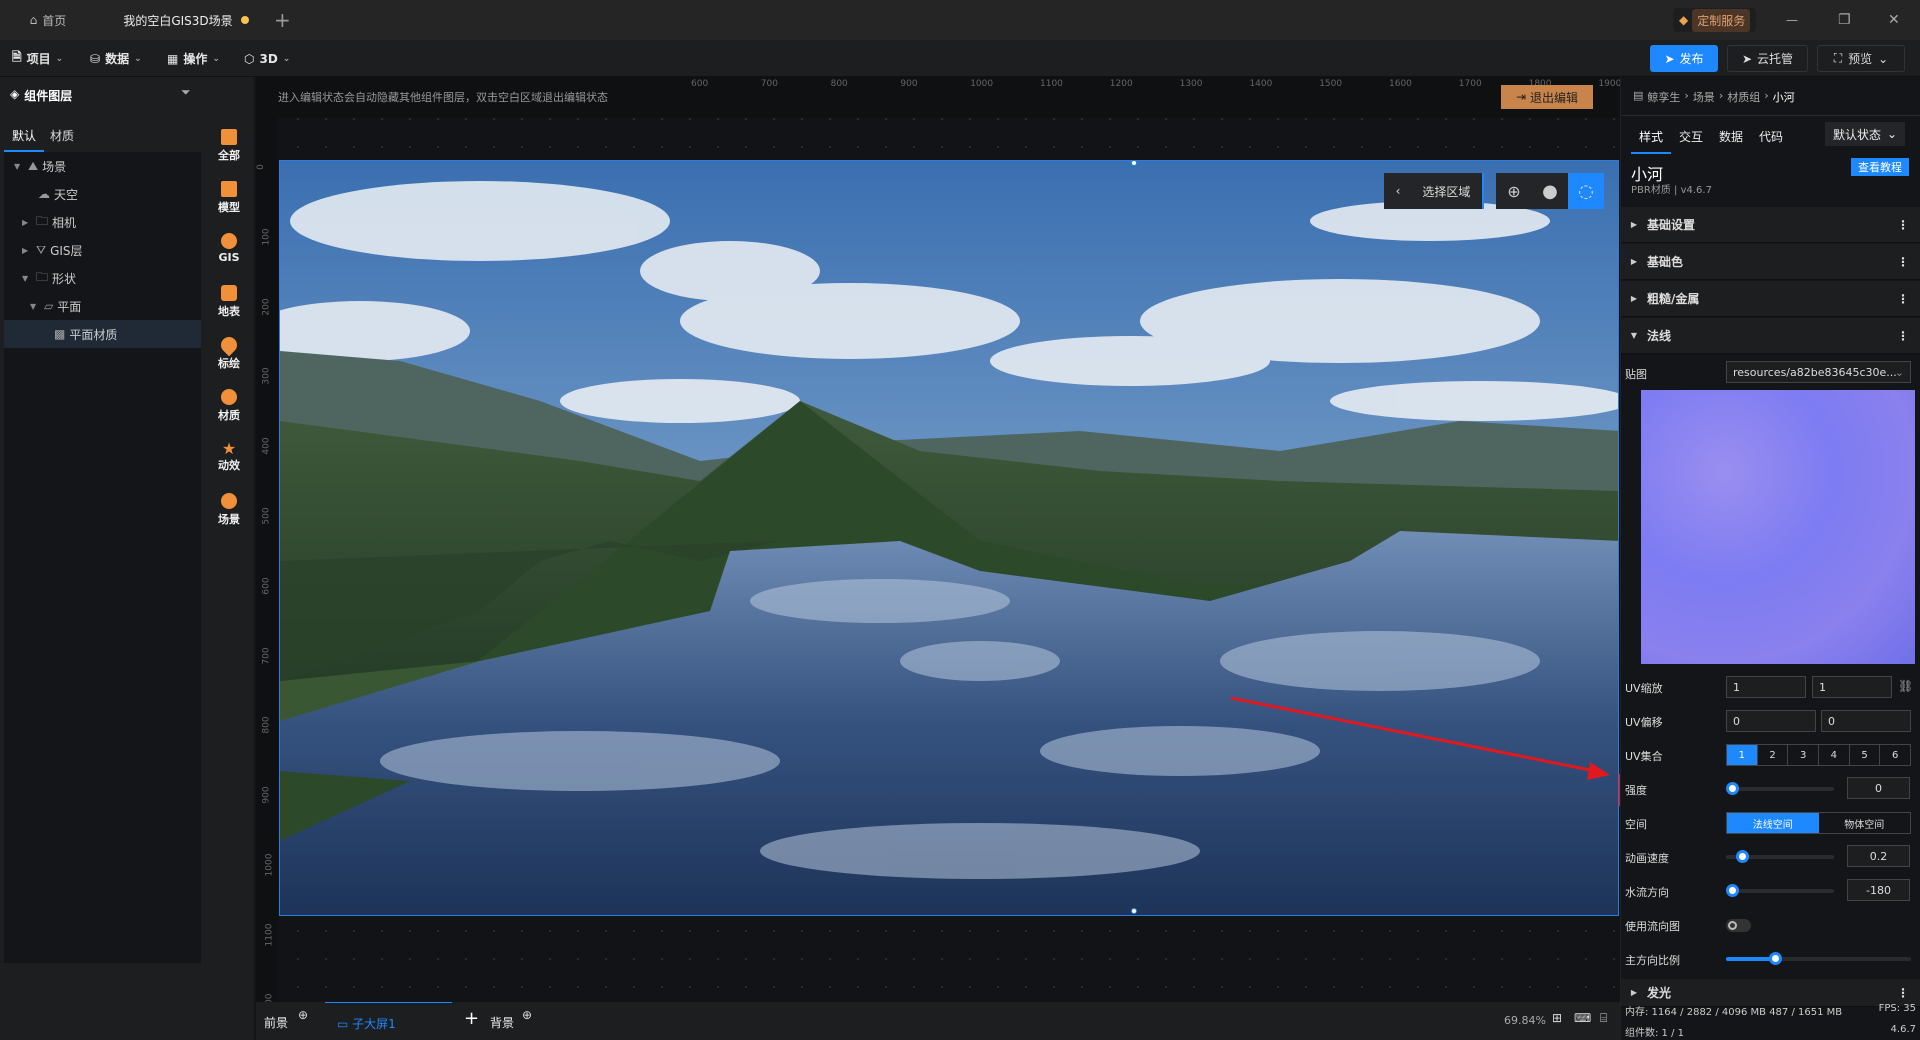  I want to click on orbit-icon: ◌, so click(1586, 191).